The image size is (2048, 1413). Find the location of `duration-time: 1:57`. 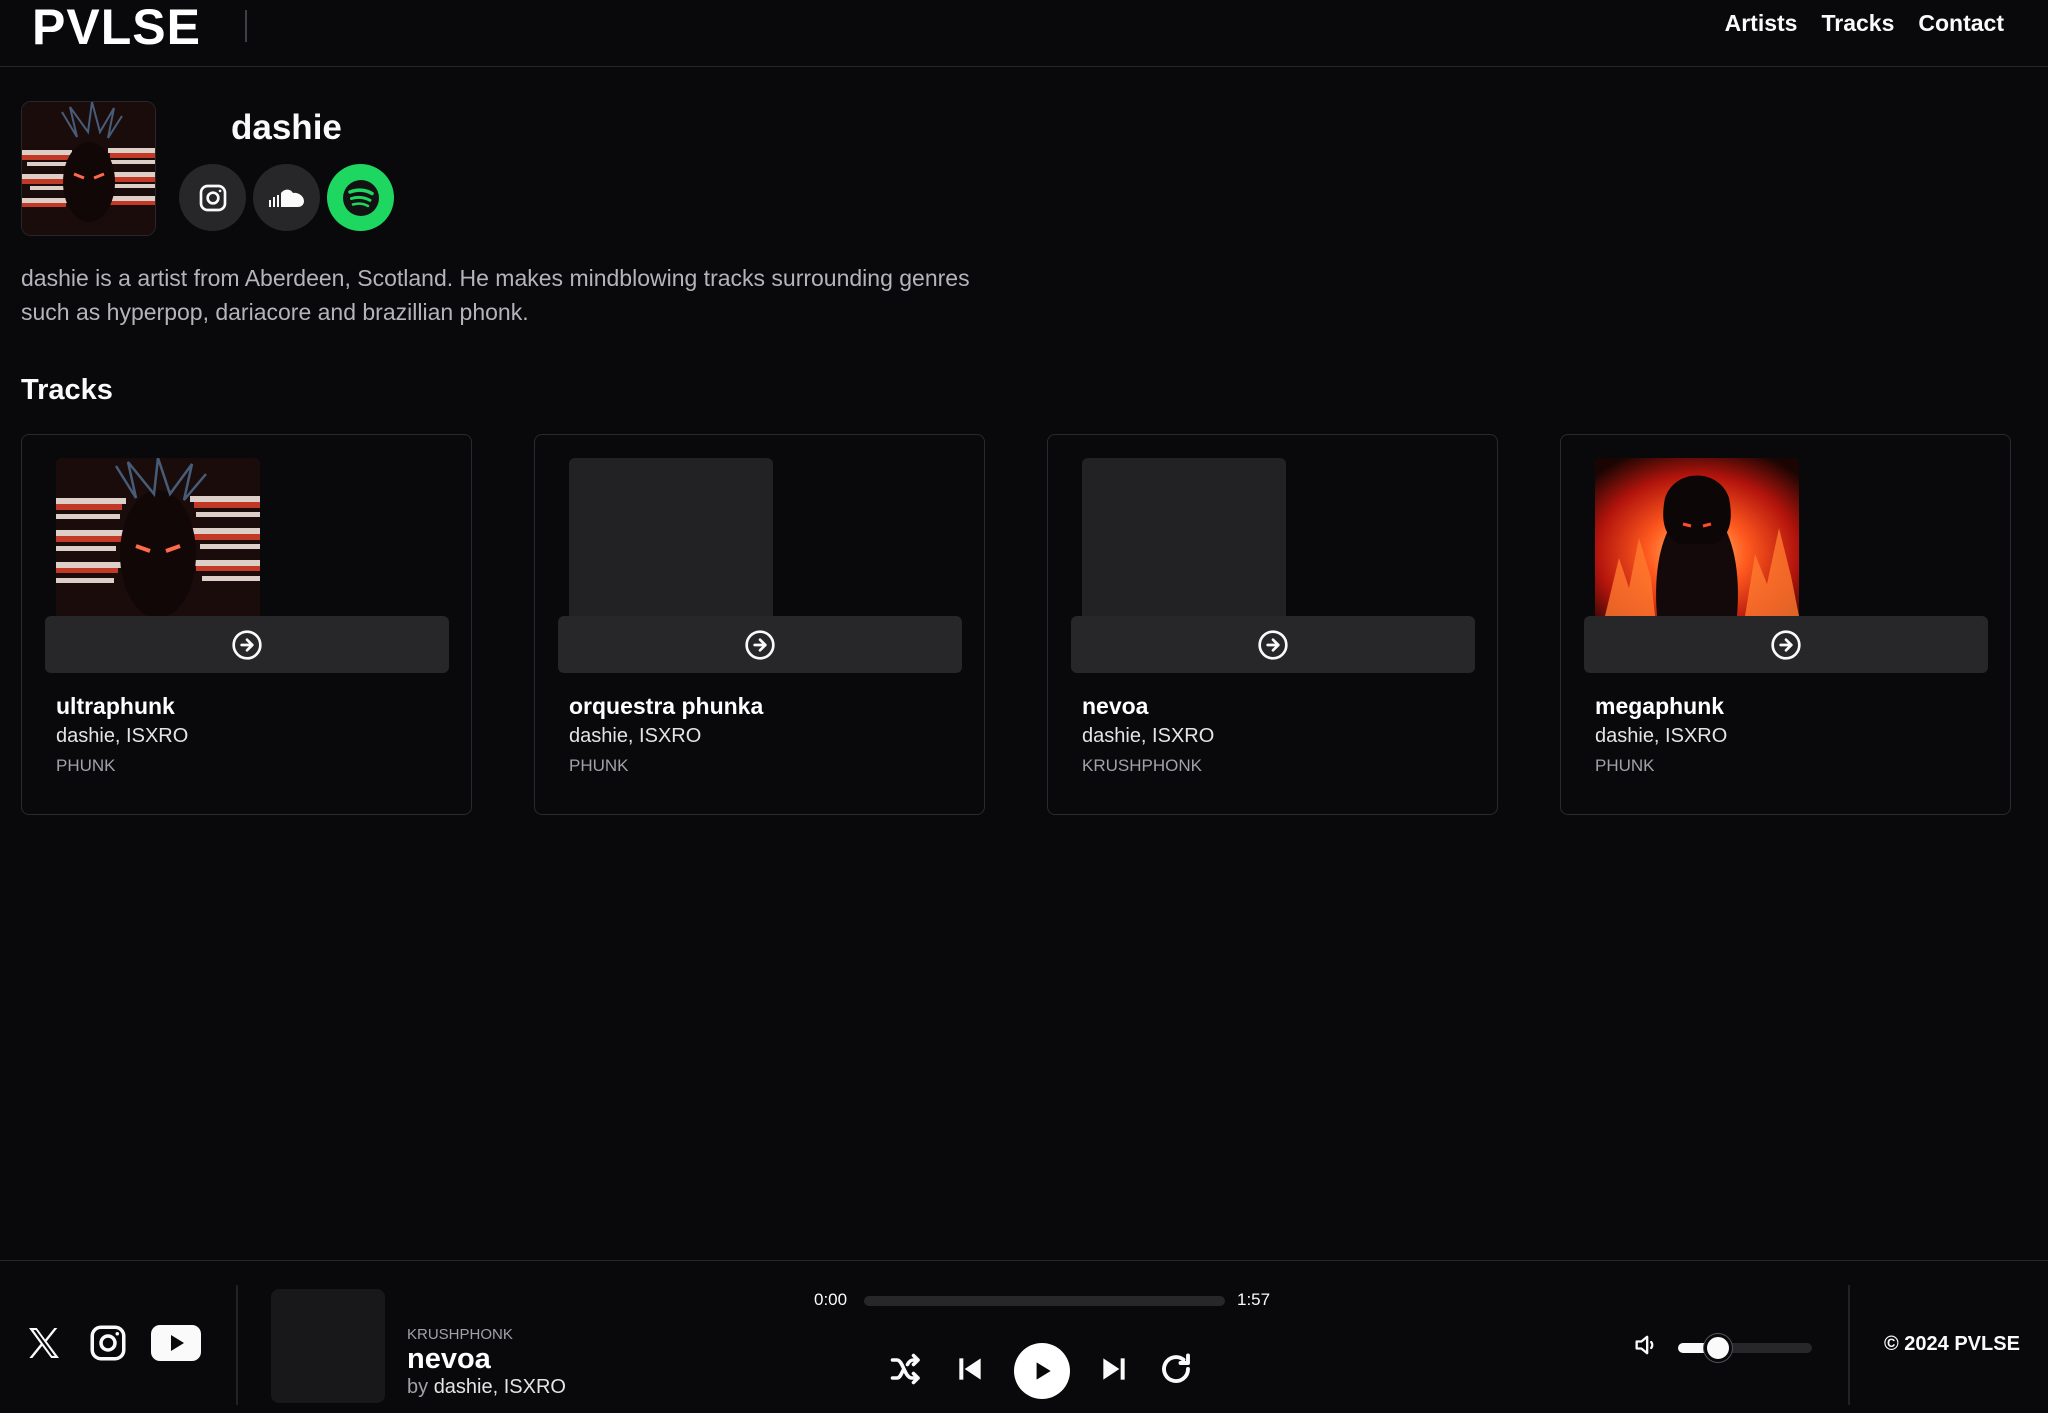

duration-time: 1:57 is located at coordinates (1254, 1299).